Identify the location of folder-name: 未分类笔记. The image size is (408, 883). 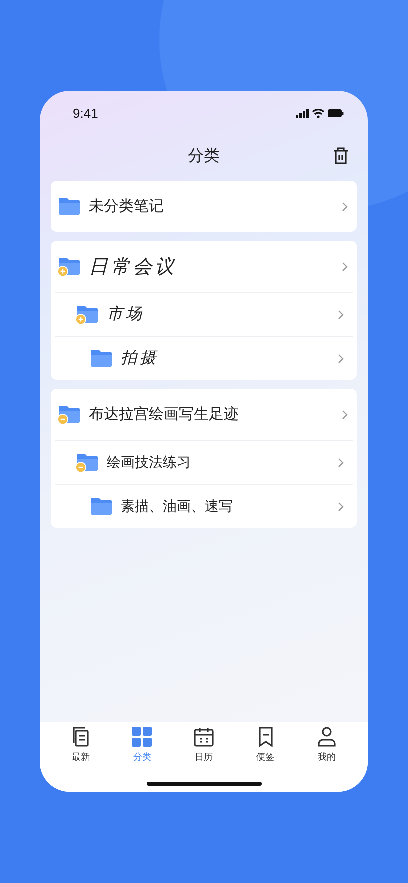
(127, 206).